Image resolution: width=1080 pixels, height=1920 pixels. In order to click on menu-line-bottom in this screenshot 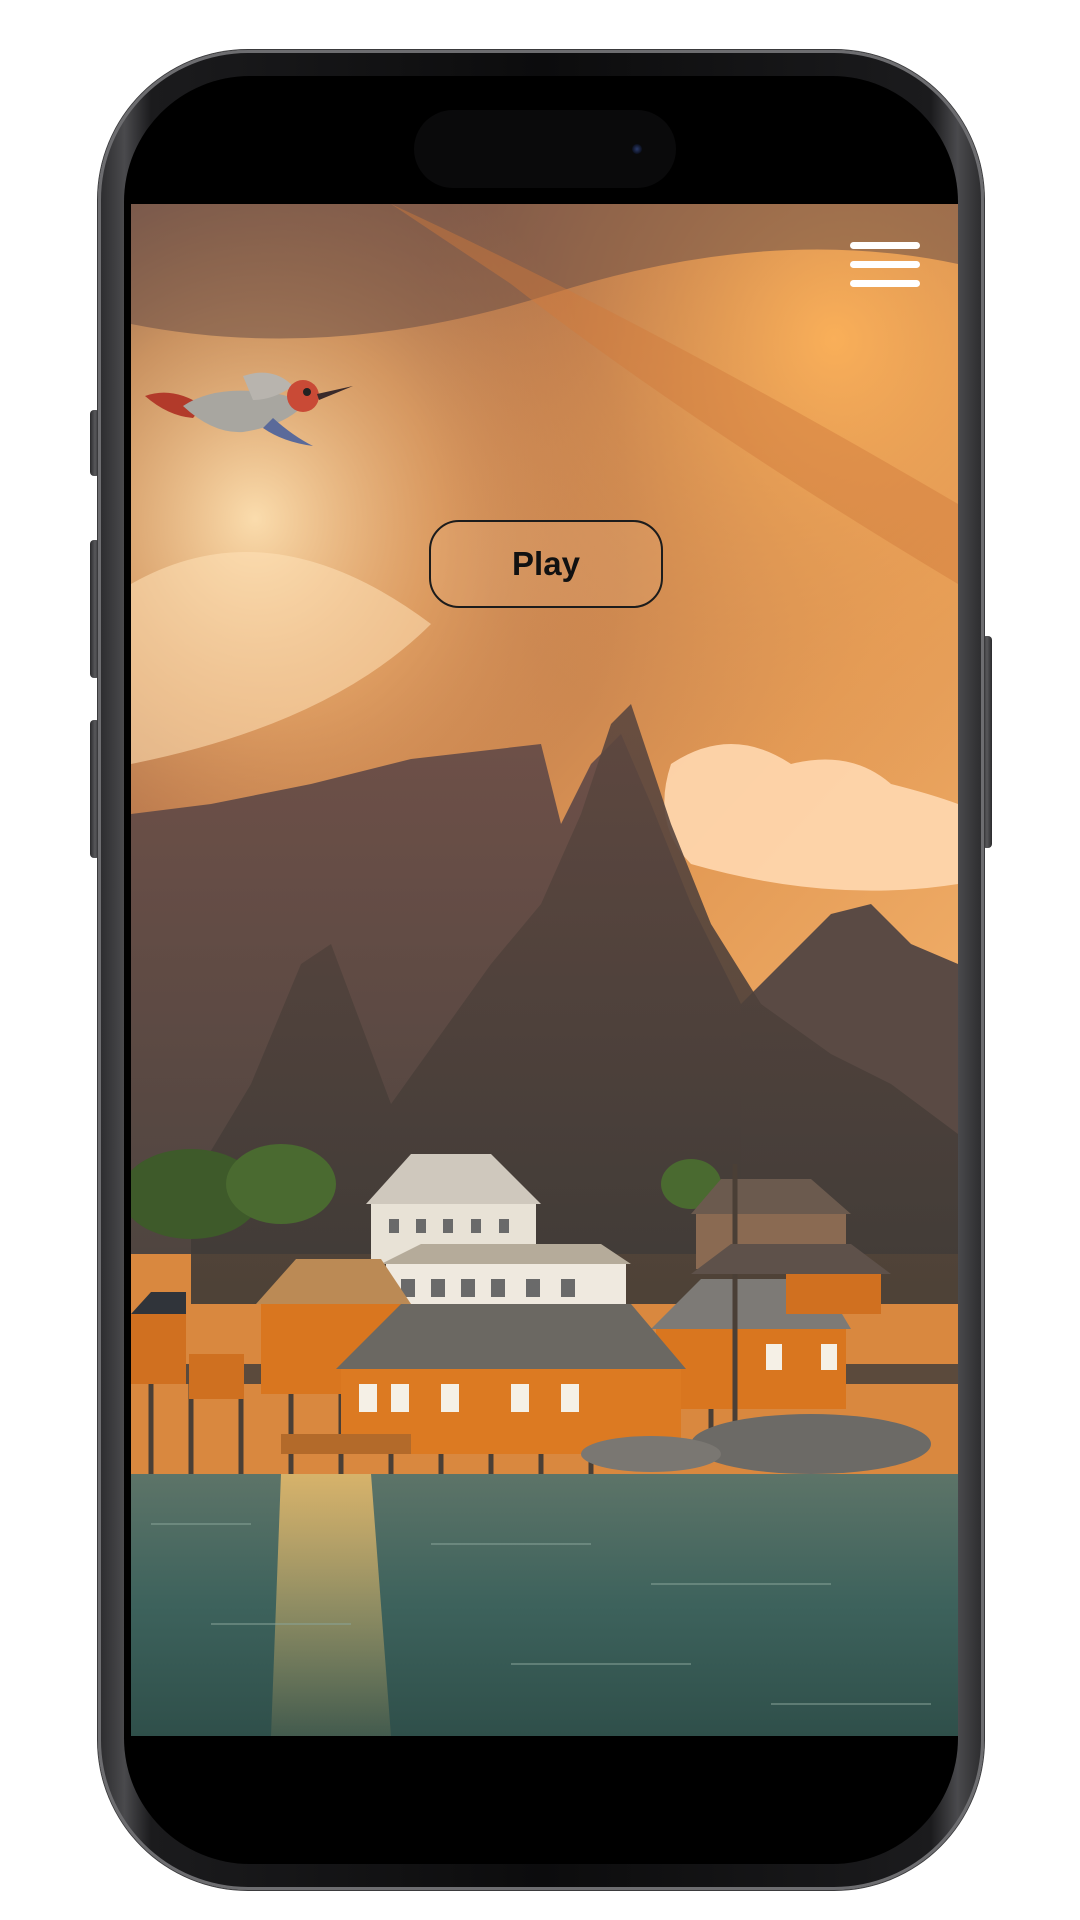, I will do `click(885, 283)`.